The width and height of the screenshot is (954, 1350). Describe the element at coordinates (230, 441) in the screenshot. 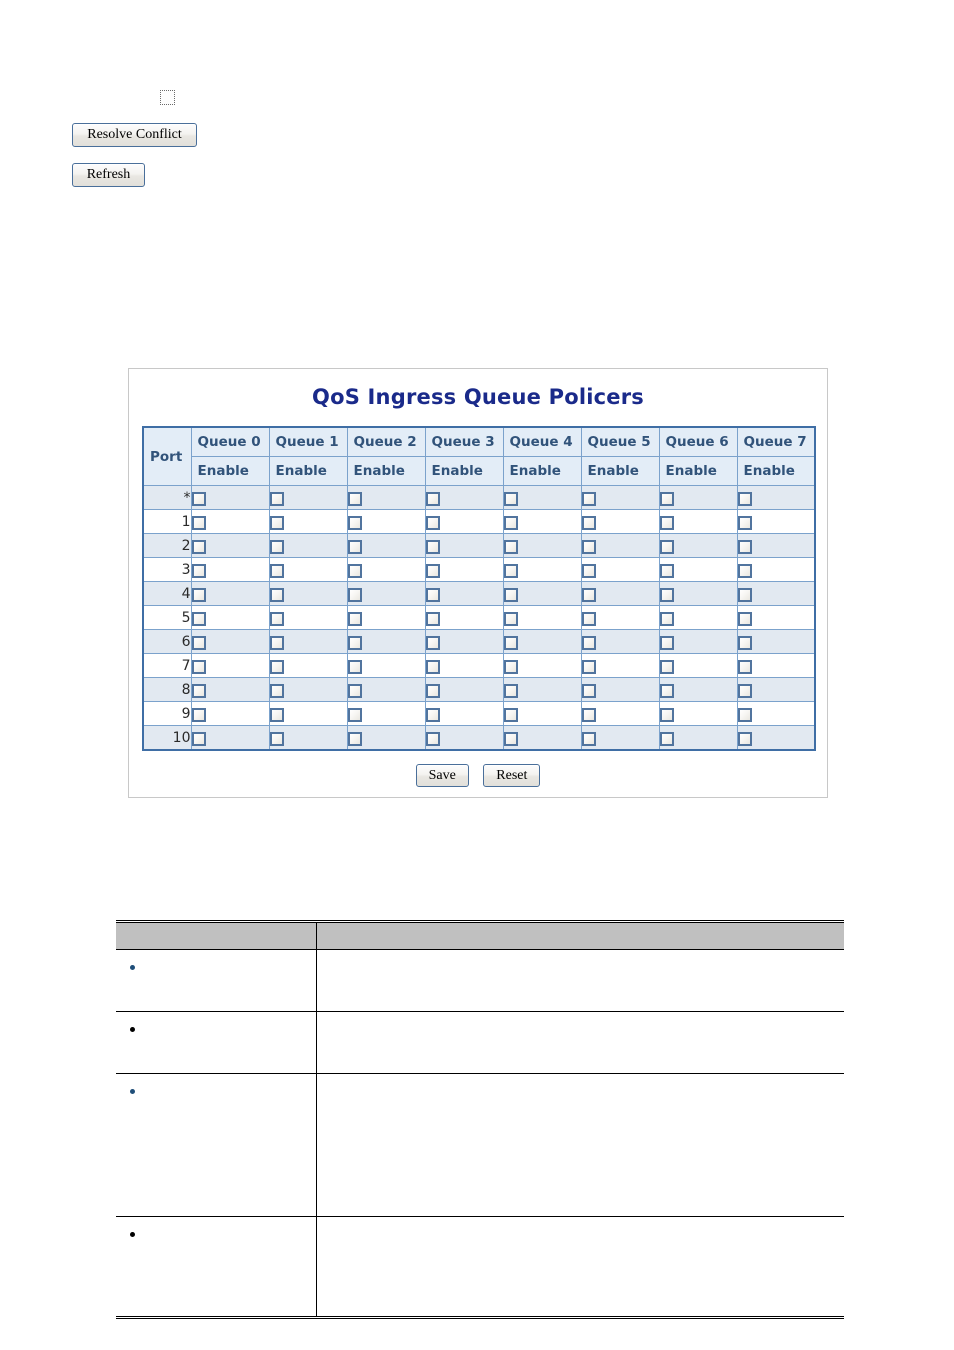

I see `column-header-queue-0: Queue 0` at that location.